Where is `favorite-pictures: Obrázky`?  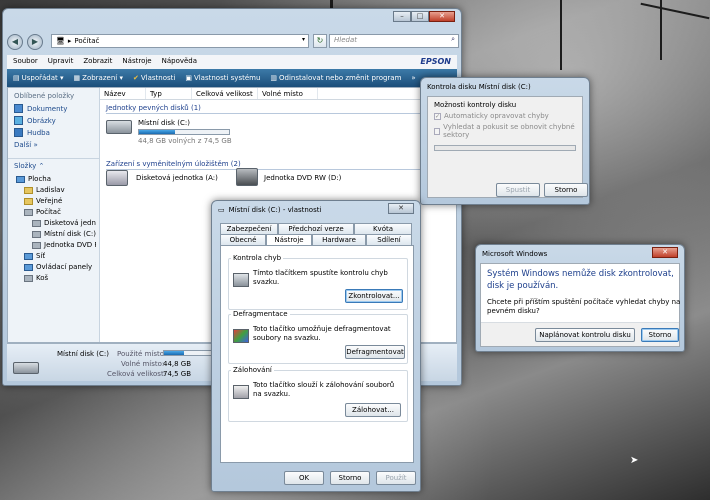 favorite-pictures: Obrázky is located at coordinates (53, 120).